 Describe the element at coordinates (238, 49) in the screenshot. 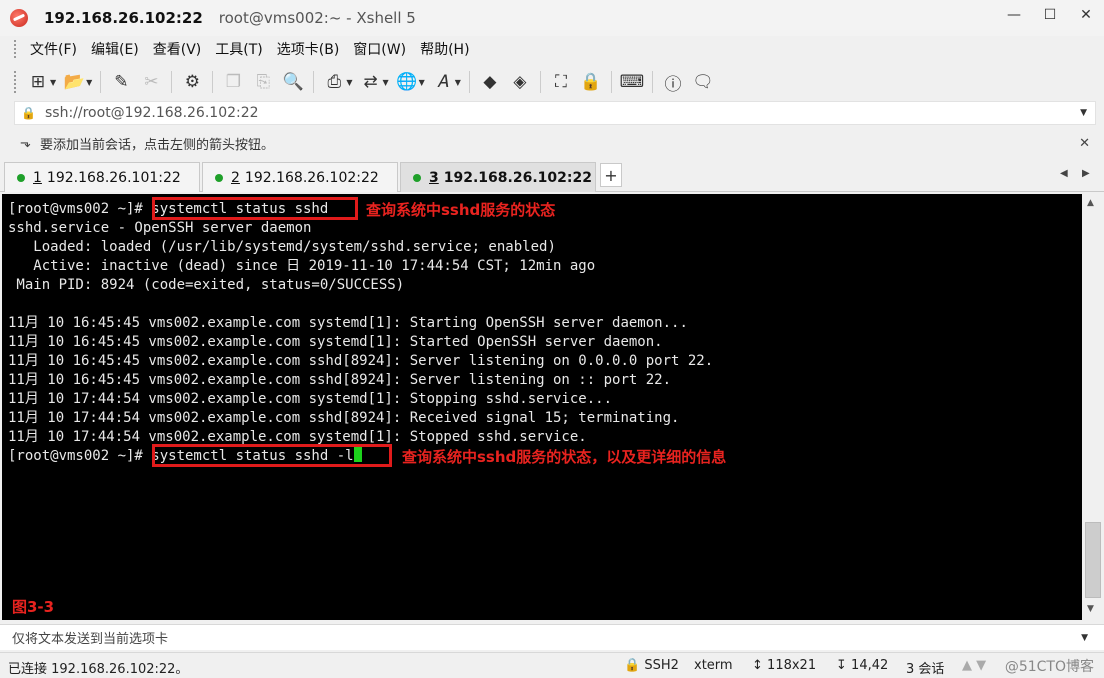

I see `menu-tools: 工具(T)` at that location.